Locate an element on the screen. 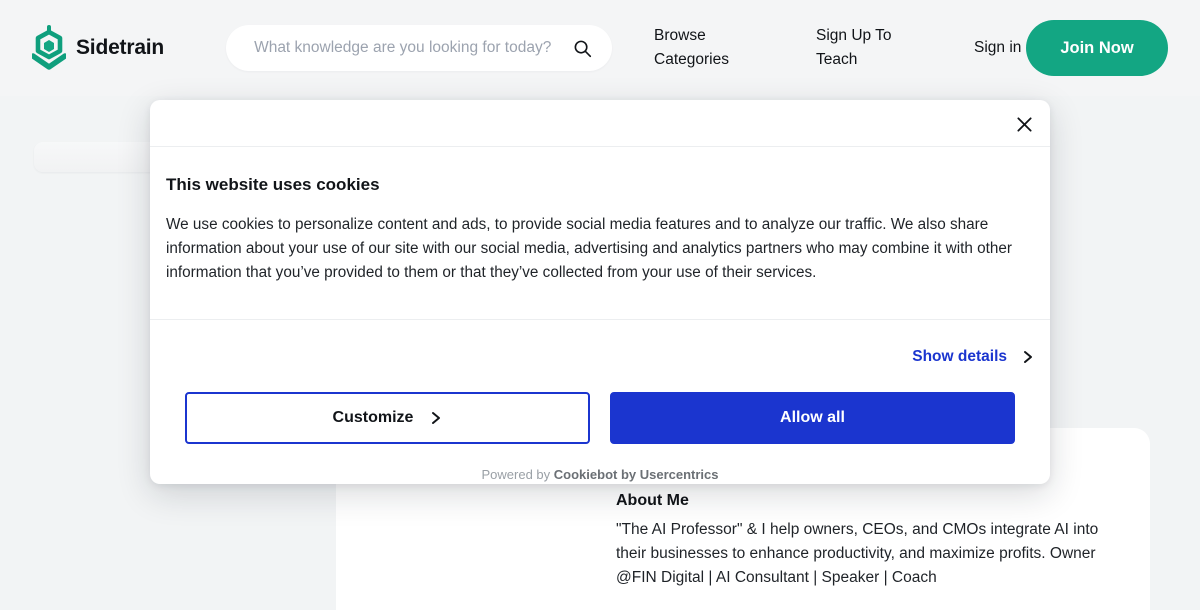 Image resolution: width=1200 pixels, height=610 pixels. cookie-dialog-header is located at coordinates (600, 123).